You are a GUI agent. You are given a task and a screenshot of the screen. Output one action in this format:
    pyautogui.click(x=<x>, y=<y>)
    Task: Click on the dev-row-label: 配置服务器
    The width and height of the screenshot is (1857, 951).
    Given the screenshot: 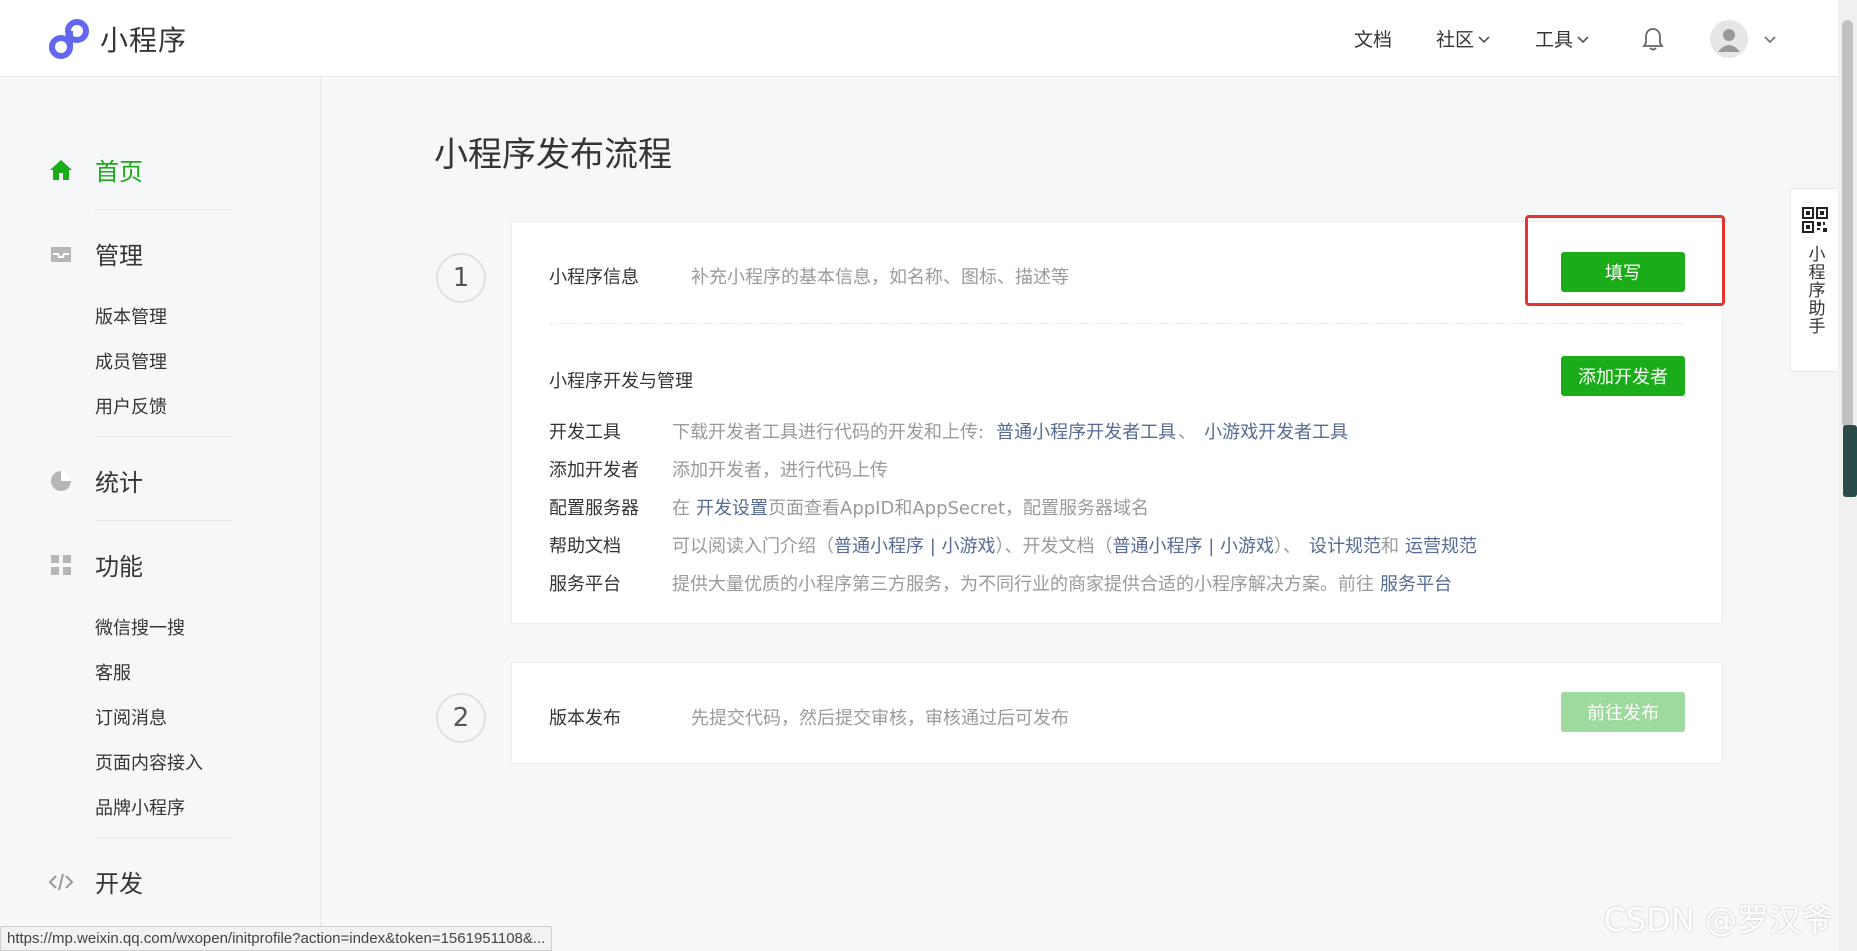 What is the action you would take?
    pyautogui.click(x=594, y=508)
    